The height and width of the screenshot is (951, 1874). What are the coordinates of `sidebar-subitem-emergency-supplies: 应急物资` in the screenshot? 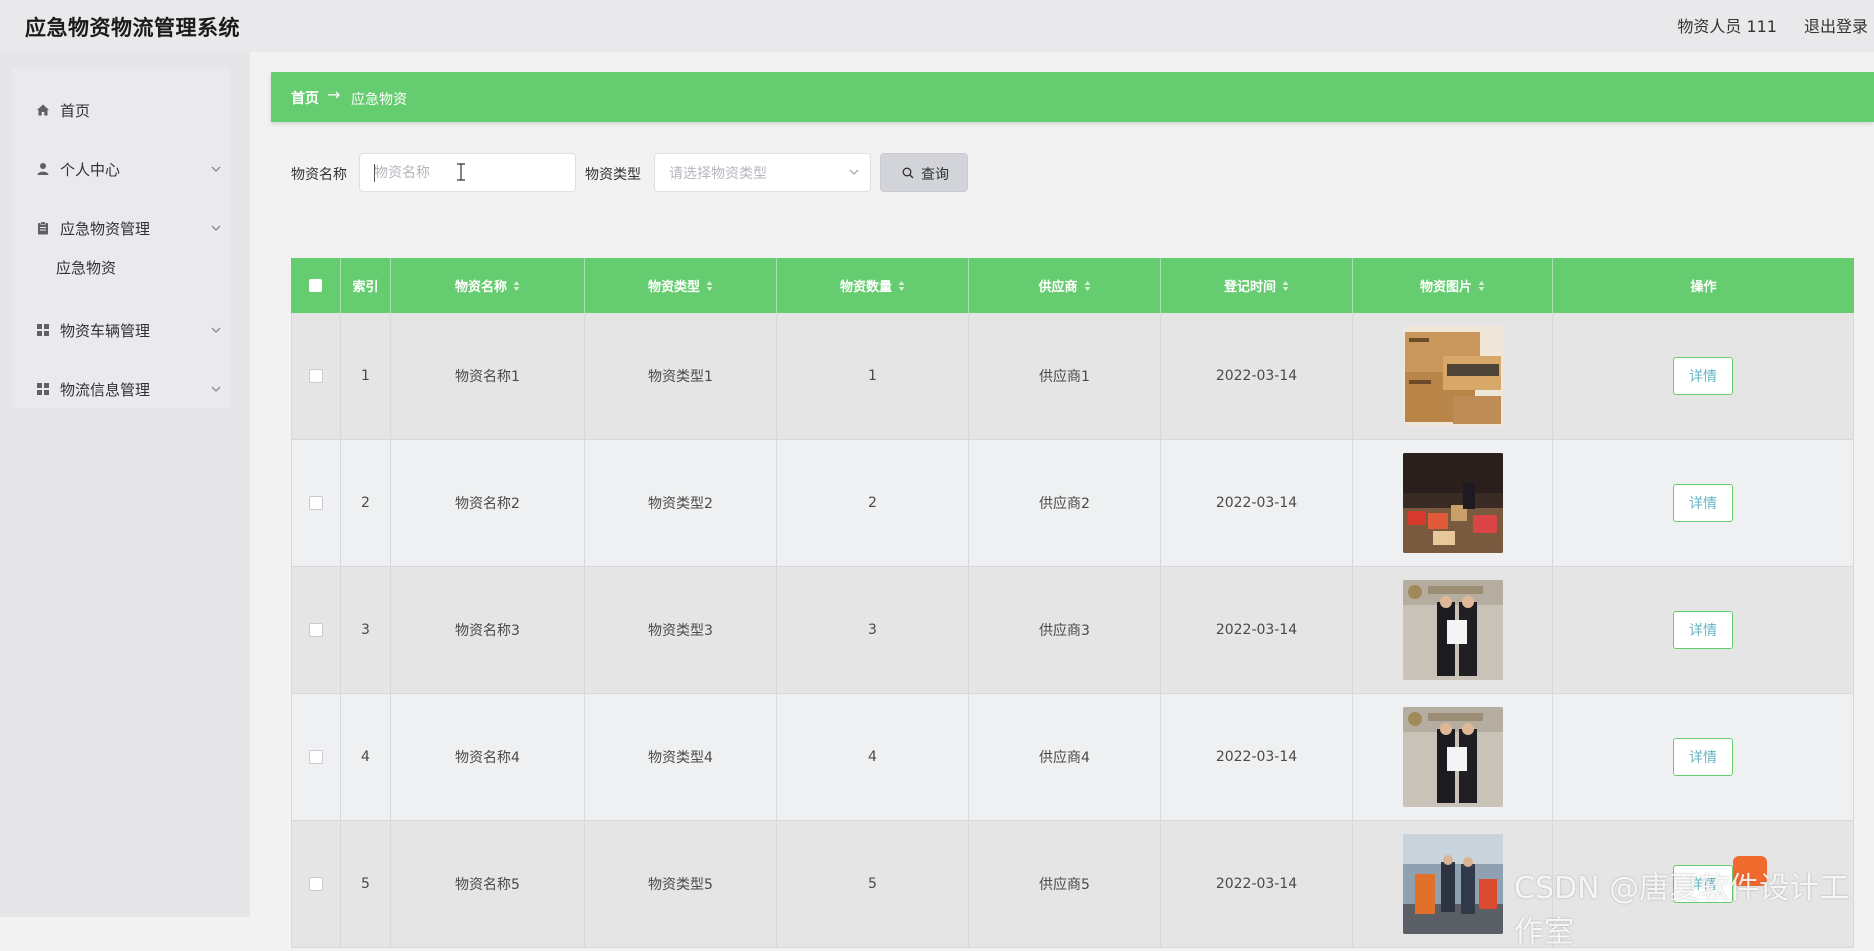 It's located at (86, 267).